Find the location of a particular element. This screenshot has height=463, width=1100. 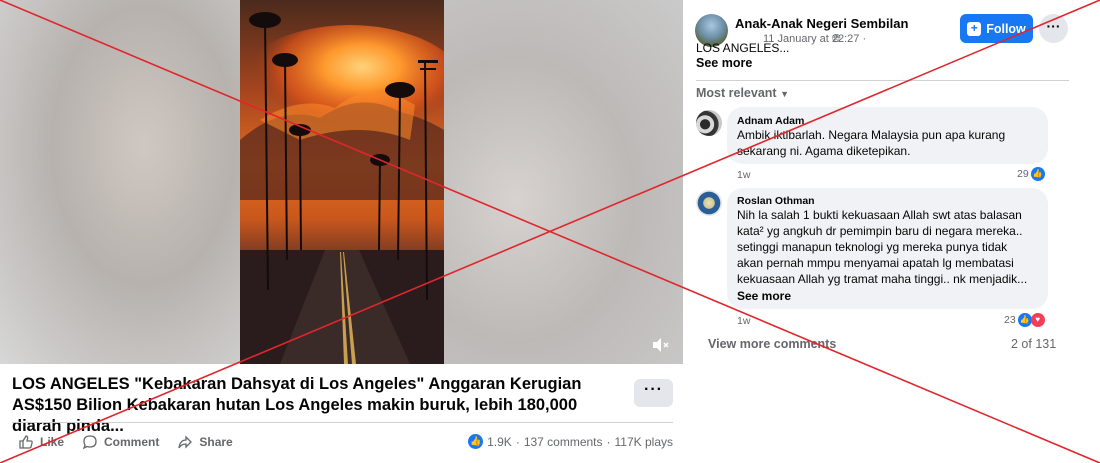

speaker-muted-icon is located at coordinates (661, 346).